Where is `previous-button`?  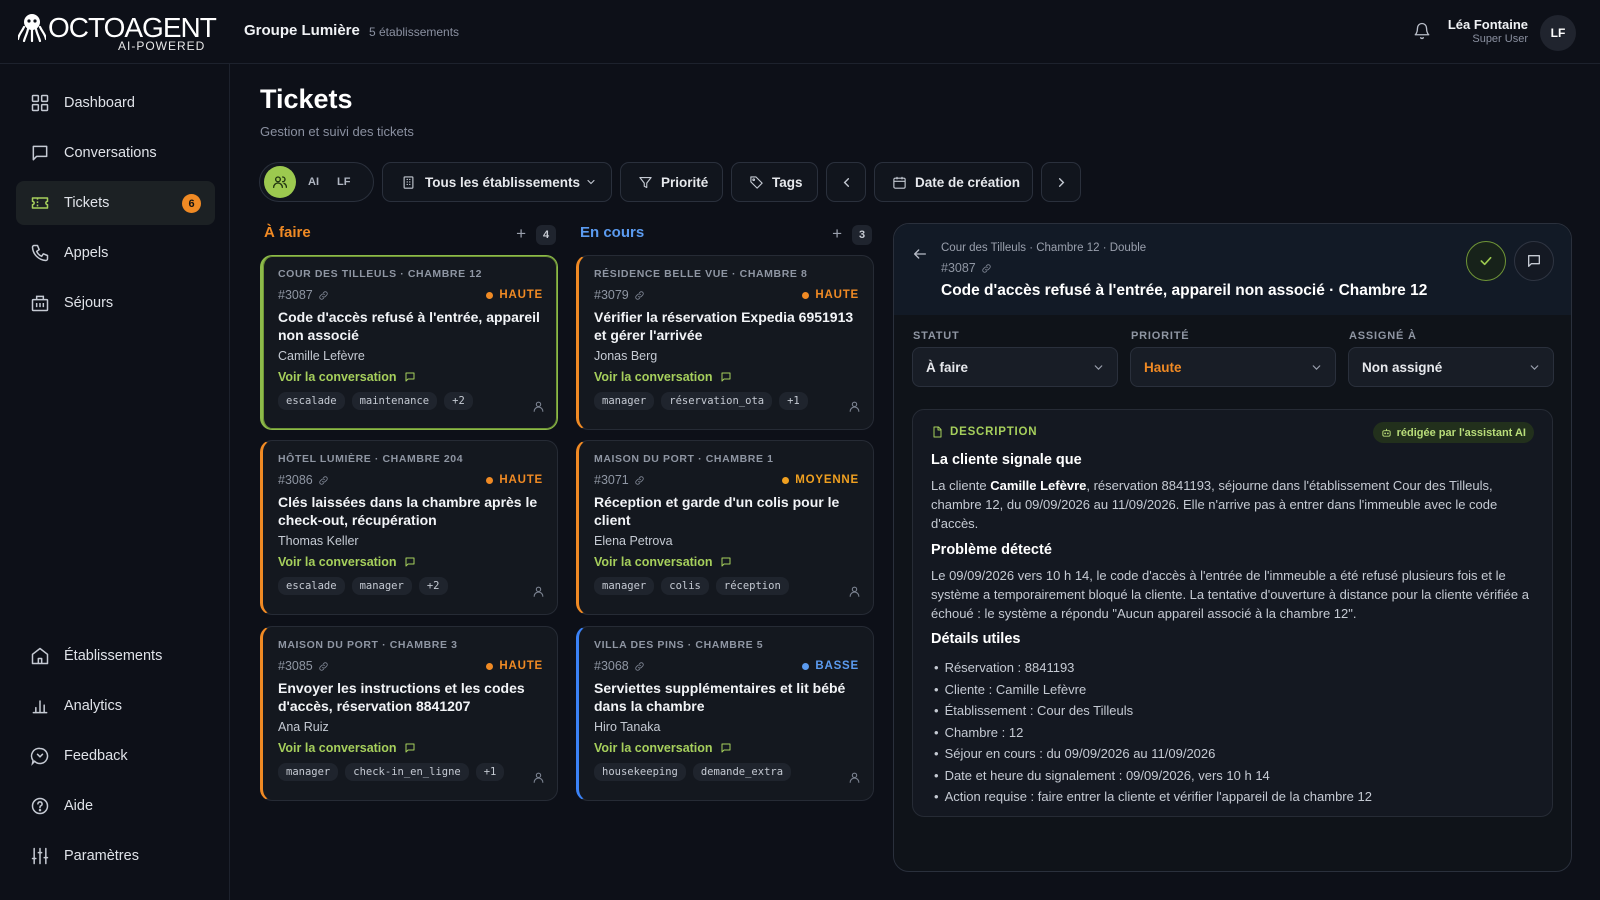
previous-button is located at coordinates (846, 182).